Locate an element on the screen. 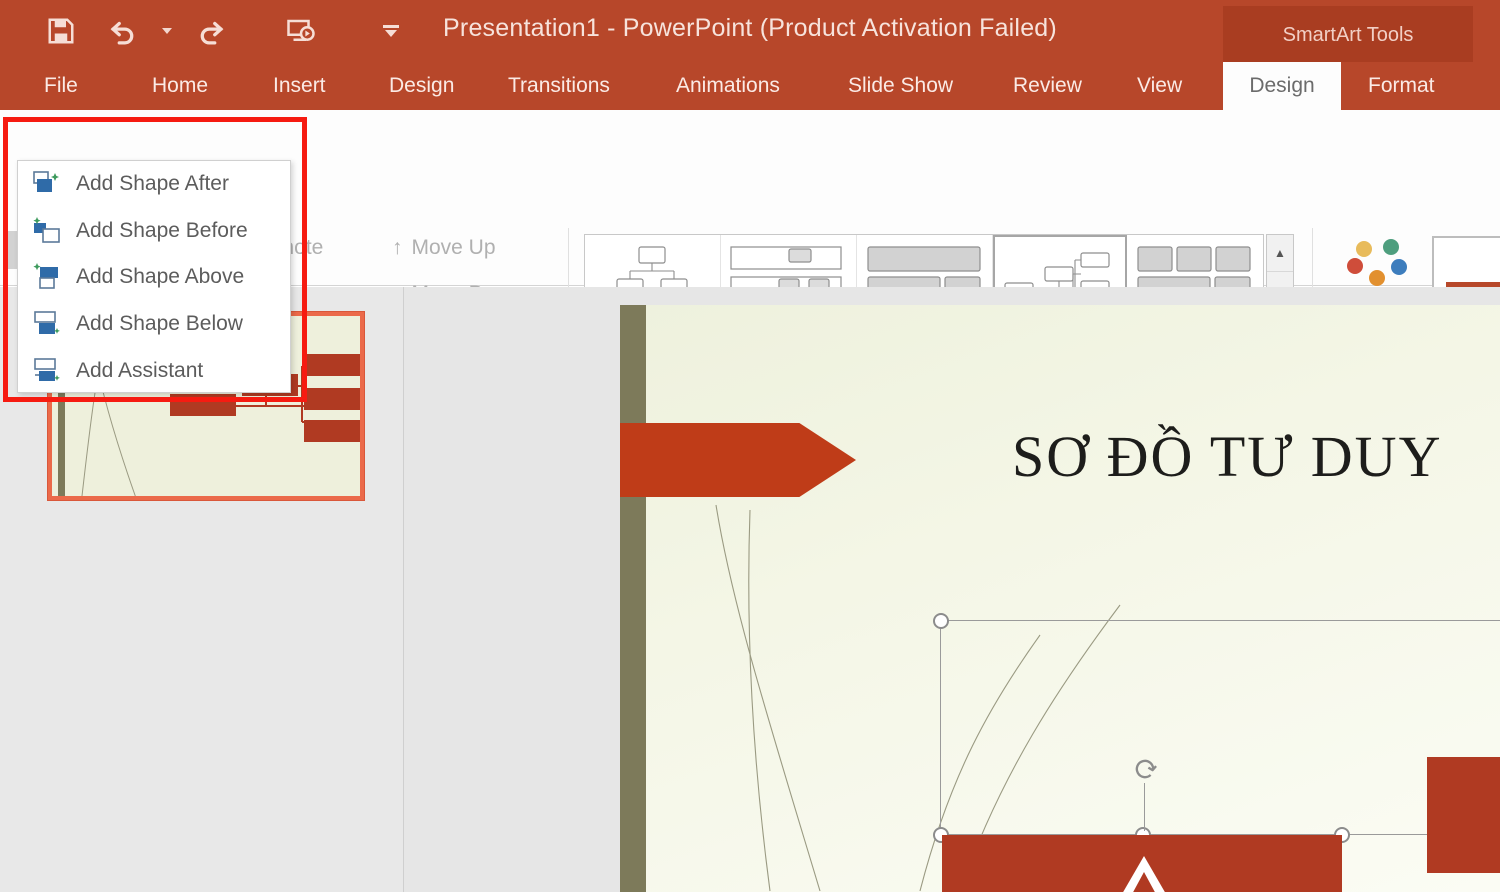  move-up-command: ↑ Move Up is located at coordinates (444, 248).